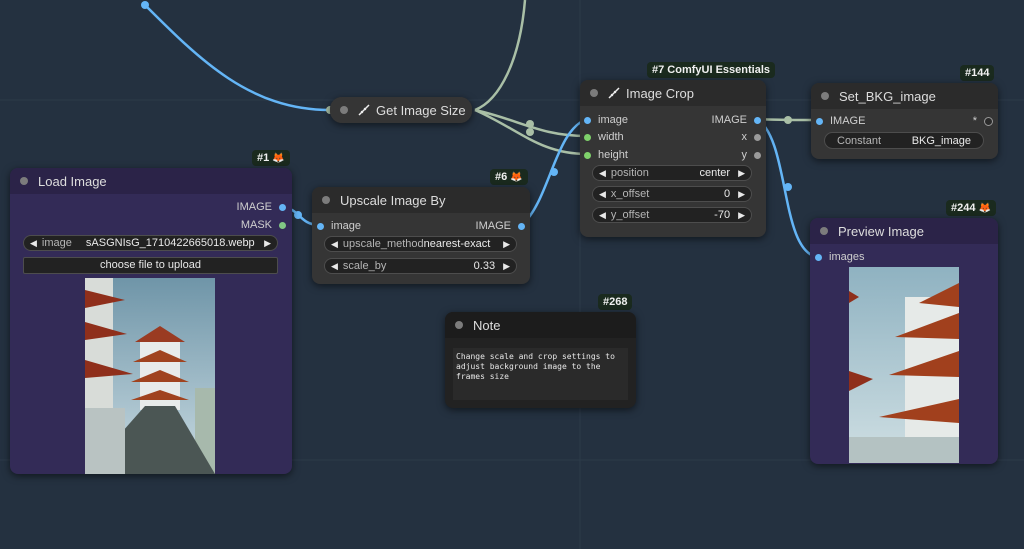 This screenshot has width=1024, height=549. I want to click on input-image: IMAGE, so click(840, 121).